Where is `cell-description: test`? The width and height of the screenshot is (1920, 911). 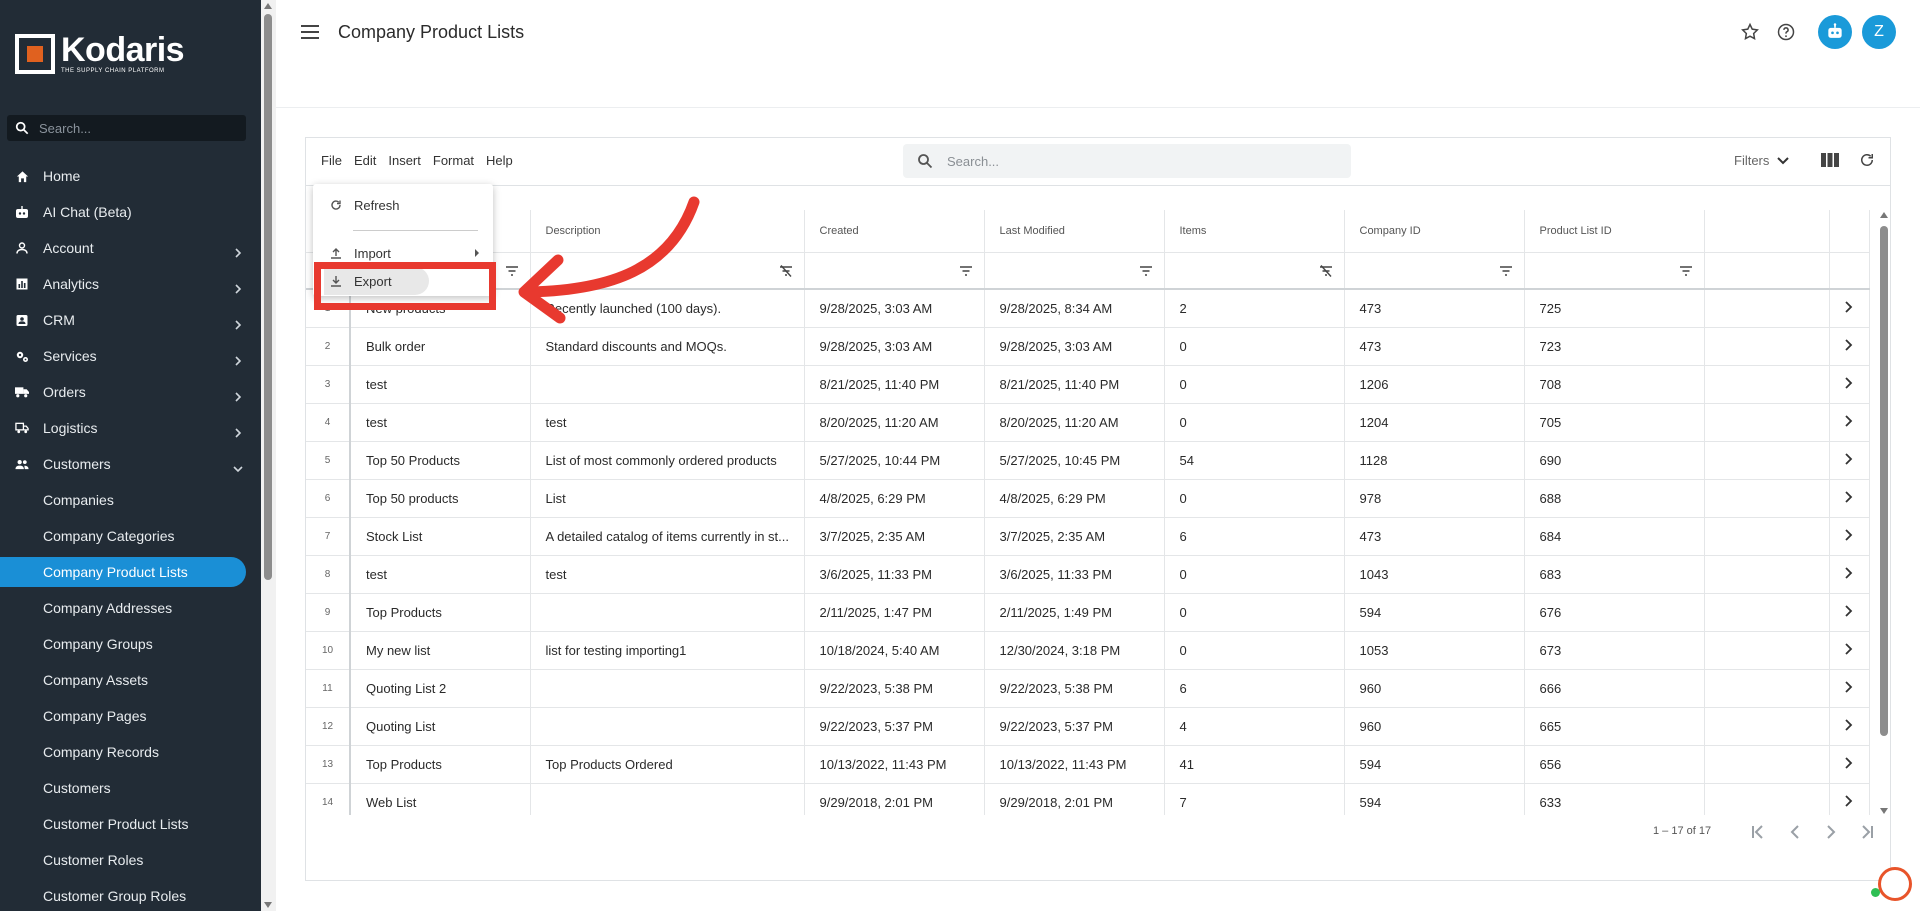
cell-description: test is located at coordinates (667, 422).